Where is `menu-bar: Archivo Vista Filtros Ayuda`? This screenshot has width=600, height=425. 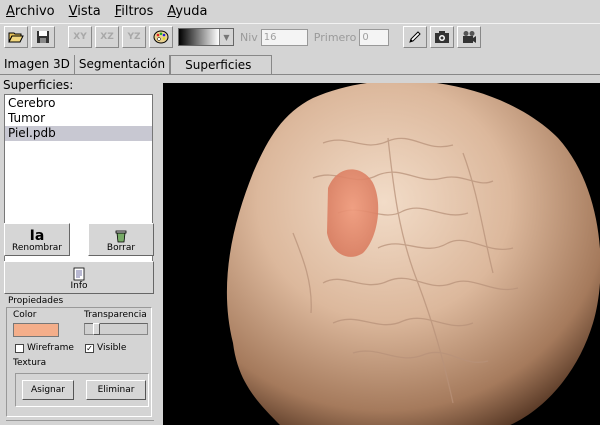 menu-bar: Archivo Vista Filtros Ayuda is located at coordinates (300, 11).